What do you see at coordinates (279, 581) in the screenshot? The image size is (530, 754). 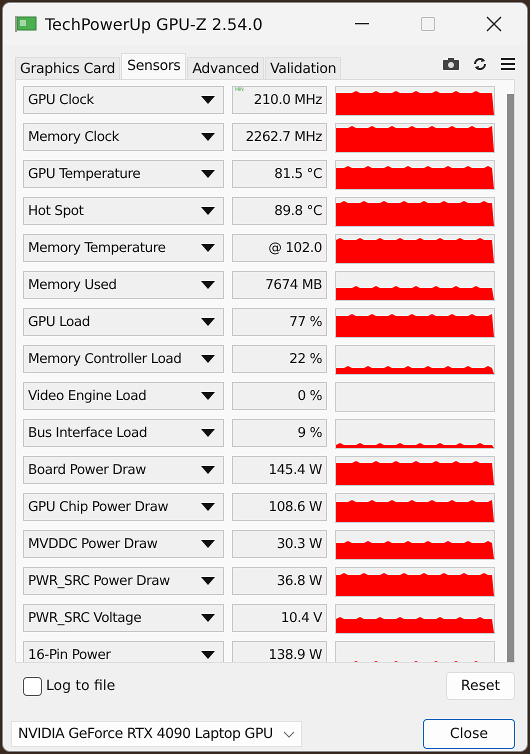 I see `sensor-value: 36.8 W` at bounding box center [279, 581].